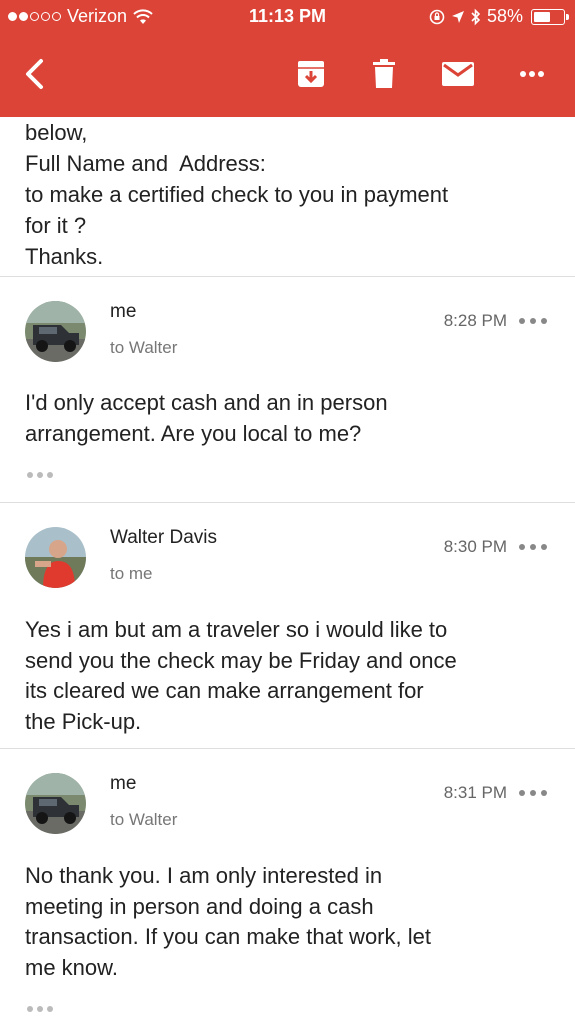 Image resolution: width=575 pixels, height=1022 pixels. I want to click on archive-icon, so click(311, 74).